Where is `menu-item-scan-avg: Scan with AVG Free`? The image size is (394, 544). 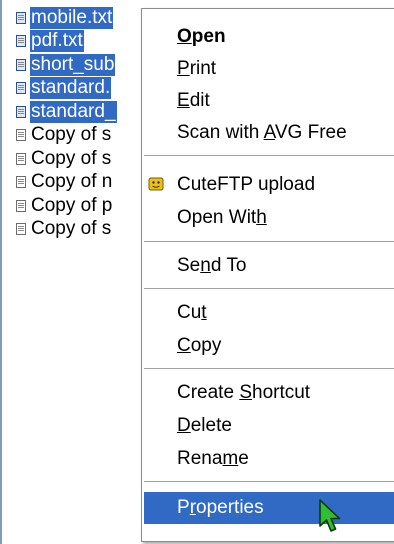 menu-item-scan-avg: Scan with AVG Free is located at coordinates (269, 133).